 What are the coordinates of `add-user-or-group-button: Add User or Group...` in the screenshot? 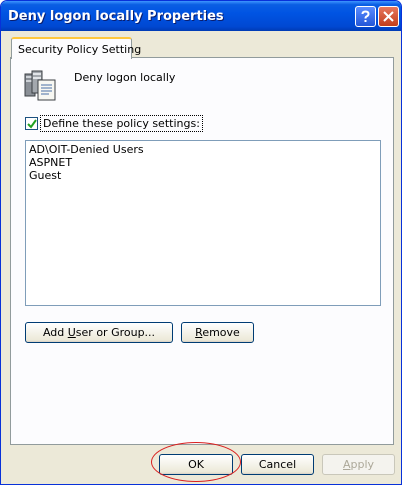 It's located at (99, 332).